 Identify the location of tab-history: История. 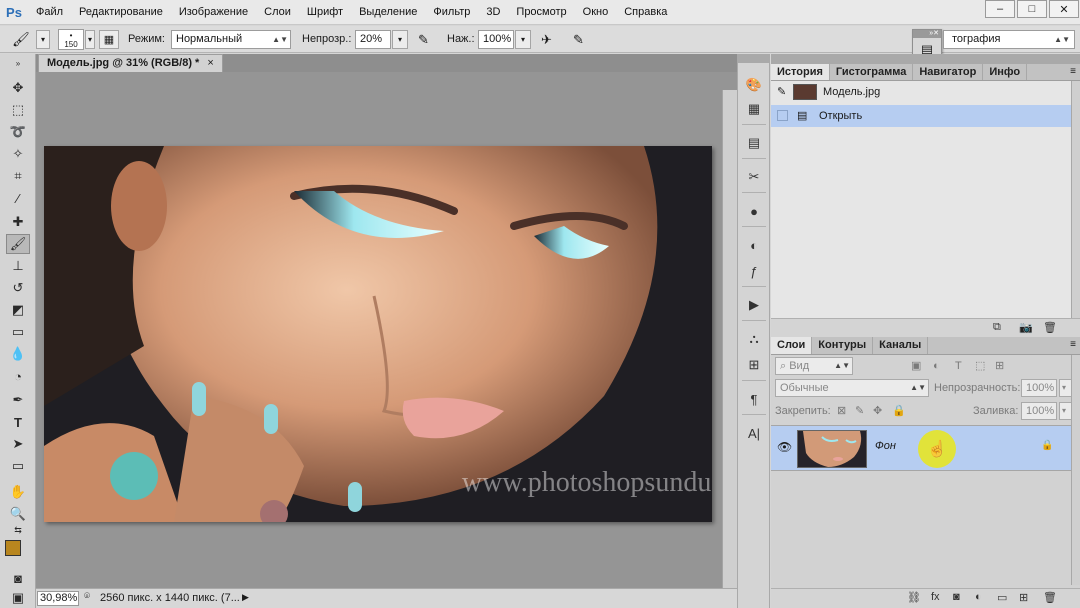
(800, 72).